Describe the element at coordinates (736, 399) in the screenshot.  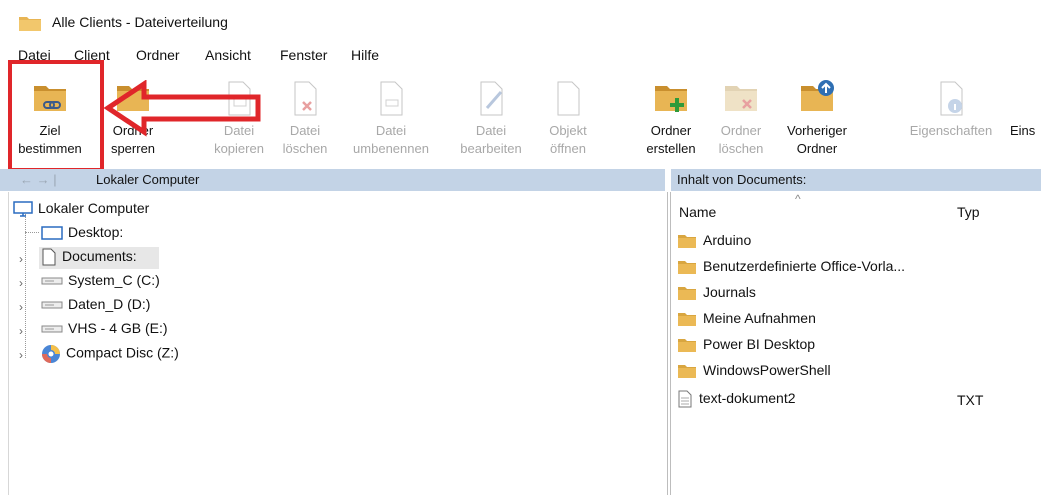
I see `list-item: text-dokument2` at that location.